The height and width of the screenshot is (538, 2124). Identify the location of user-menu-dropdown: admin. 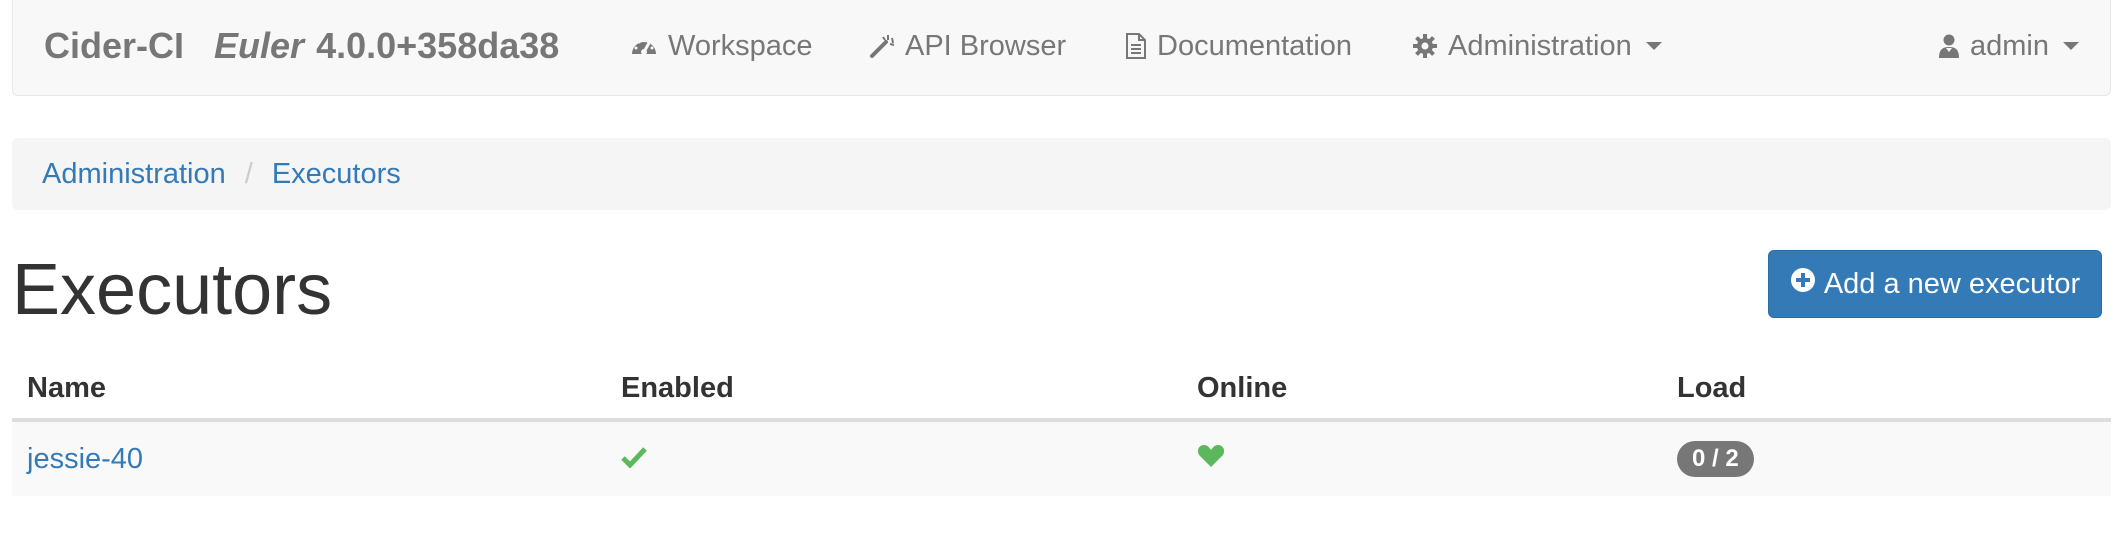
(2008, 46).